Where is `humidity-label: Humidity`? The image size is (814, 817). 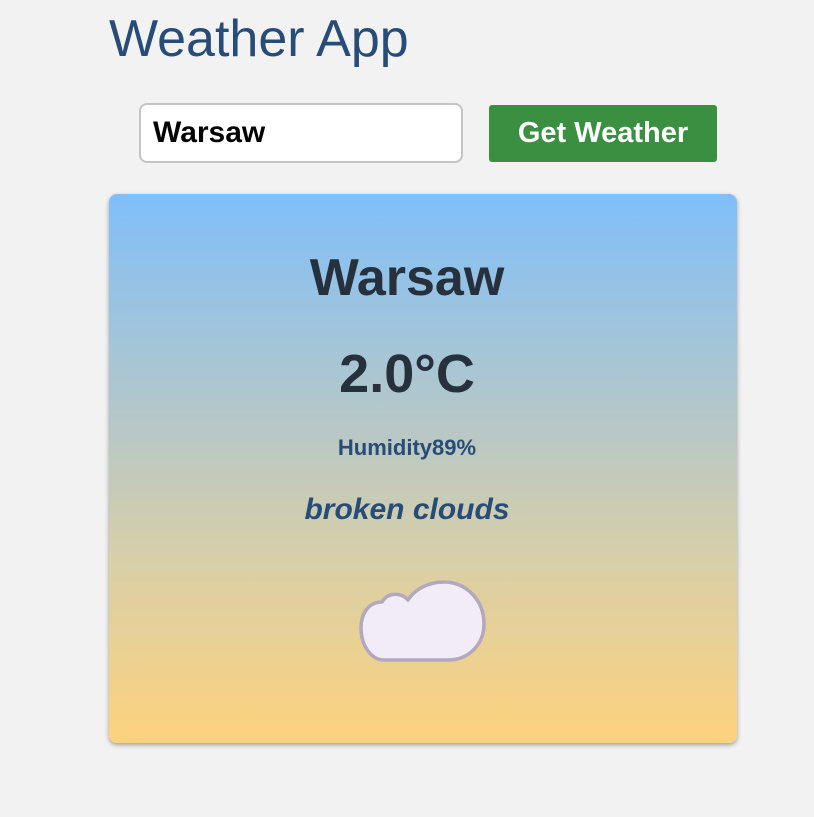 humidity-label: Humidity is located at coordinates (385, 447).